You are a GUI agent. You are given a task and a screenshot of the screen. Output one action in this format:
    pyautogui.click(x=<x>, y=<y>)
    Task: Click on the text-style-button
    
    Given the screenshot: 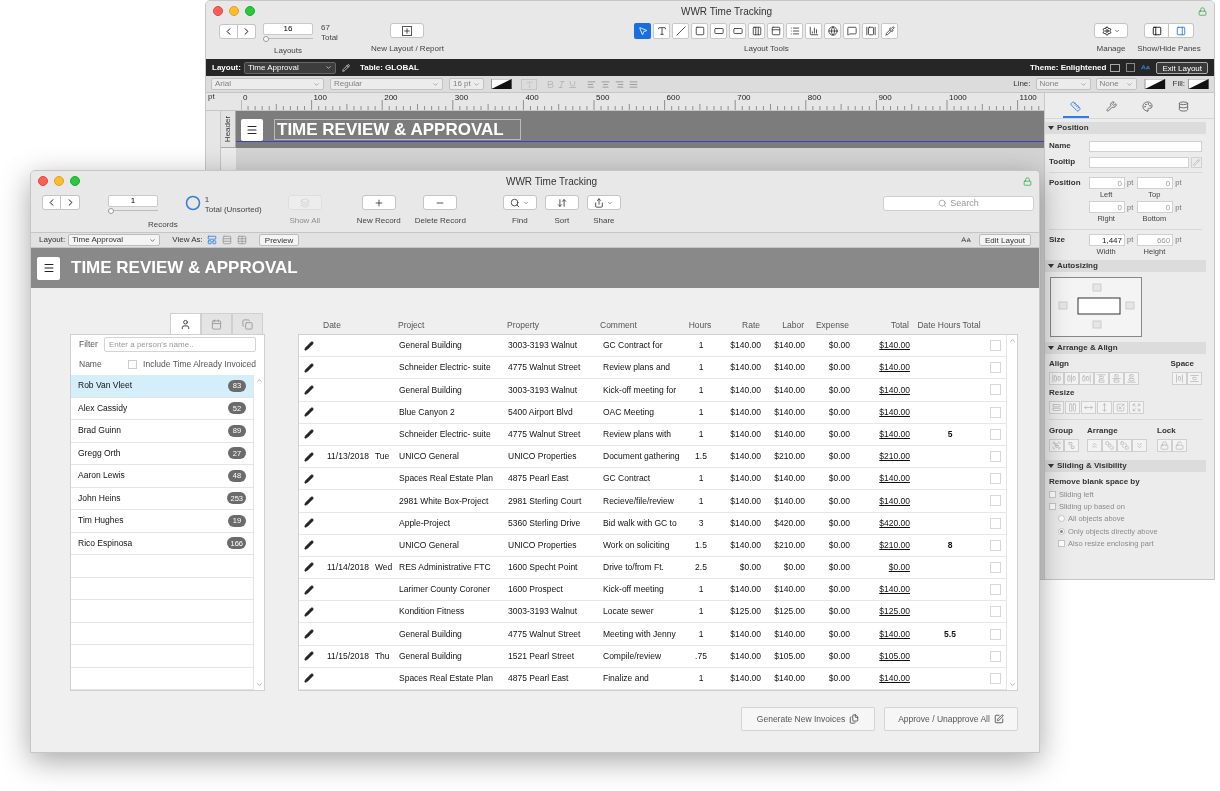 What is the action you would take?
    pyautogui.click(x=529, y=84)
    